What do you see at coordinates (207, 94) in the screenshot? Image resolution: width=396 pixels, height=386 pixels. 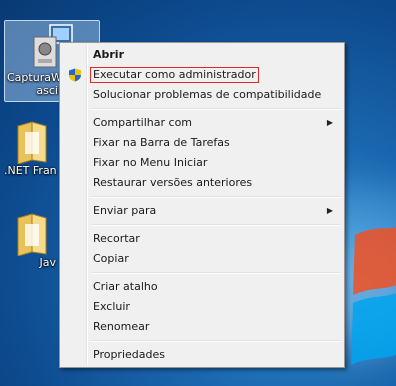 I see `menu-item-label: Solucionar problemas de compatibilidade` at bounding box center [207, 94].